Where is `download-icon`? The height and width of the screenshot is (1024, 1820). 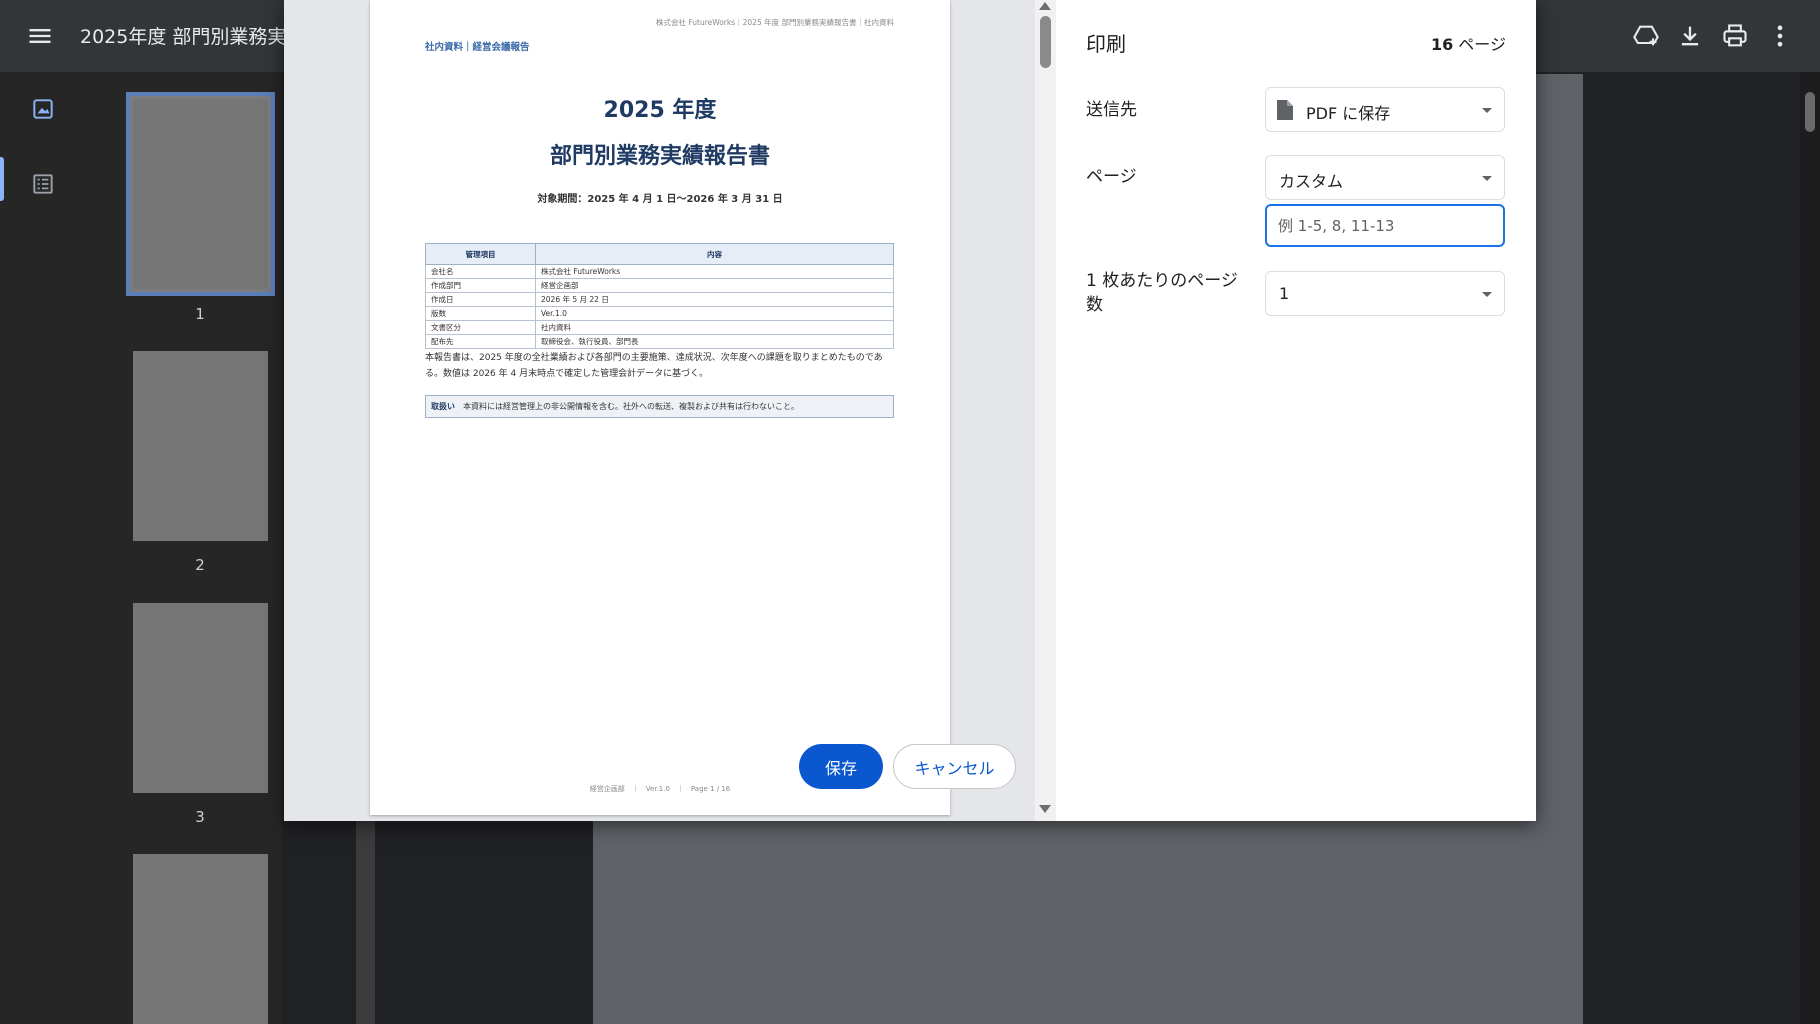 download-icon is located at coordinates (1690, 36).